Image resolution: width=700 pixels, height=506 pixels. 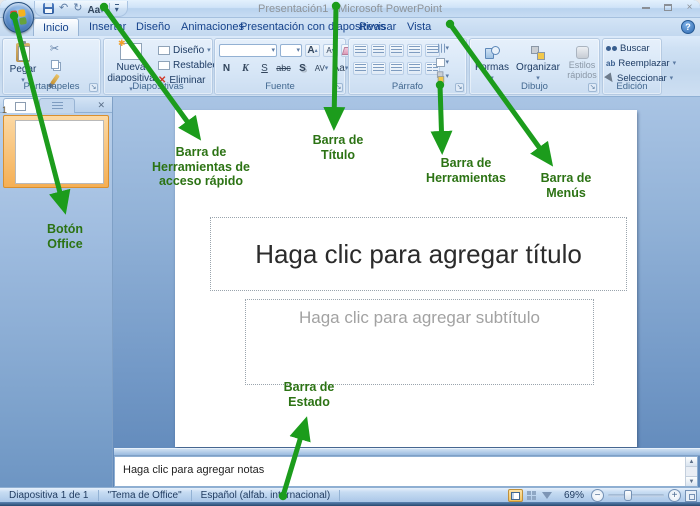 I want to click on scroll-up-icon: ▲, so click(x=691, y=462).